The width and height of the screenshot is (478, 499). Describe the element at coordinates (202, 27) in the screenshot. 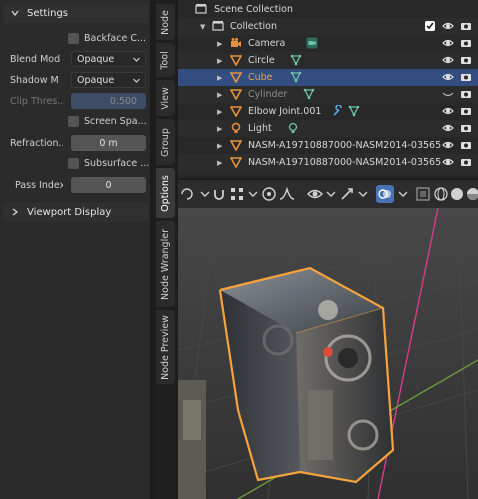

I see `chevron-down-icon: ▼` at that location.